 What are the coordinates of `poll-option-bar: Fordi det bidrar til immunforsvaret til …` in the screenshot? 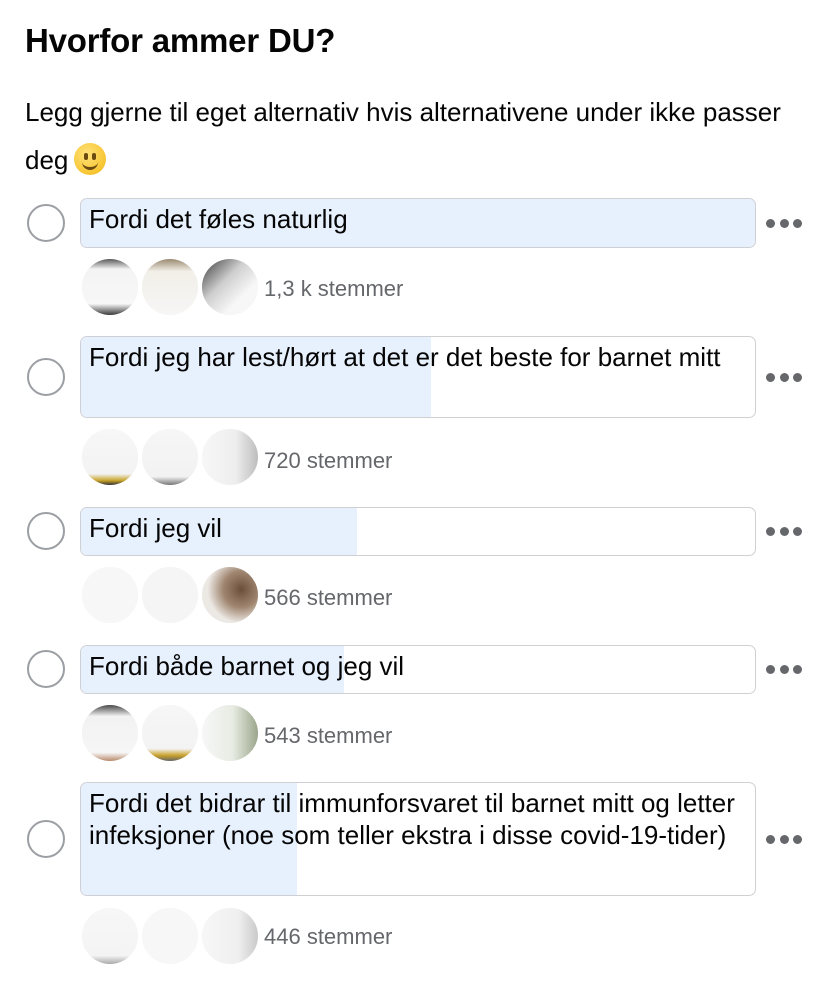 It's located at (418, 839).